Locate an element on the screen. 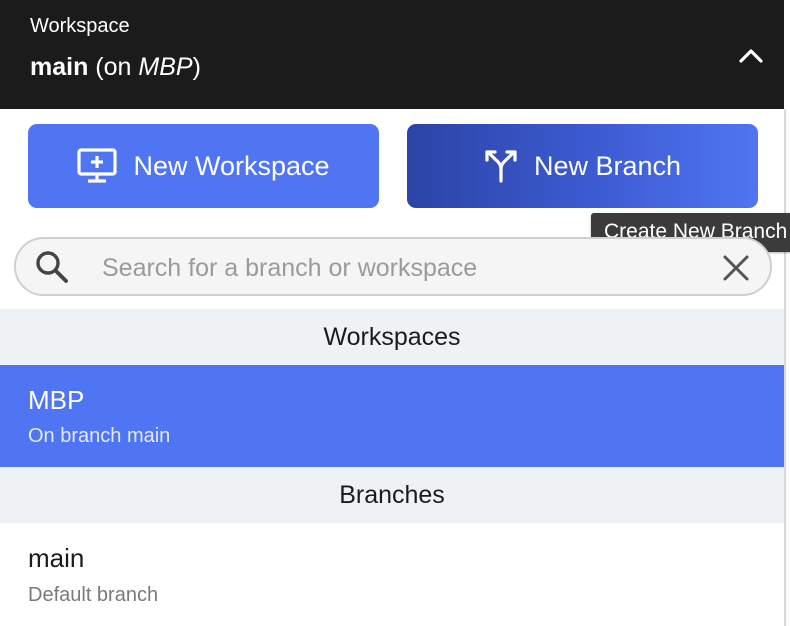 The height and width of the screenshot is (626, 790). workspace-on-prefix: (on is located at coordinates (113, 67).